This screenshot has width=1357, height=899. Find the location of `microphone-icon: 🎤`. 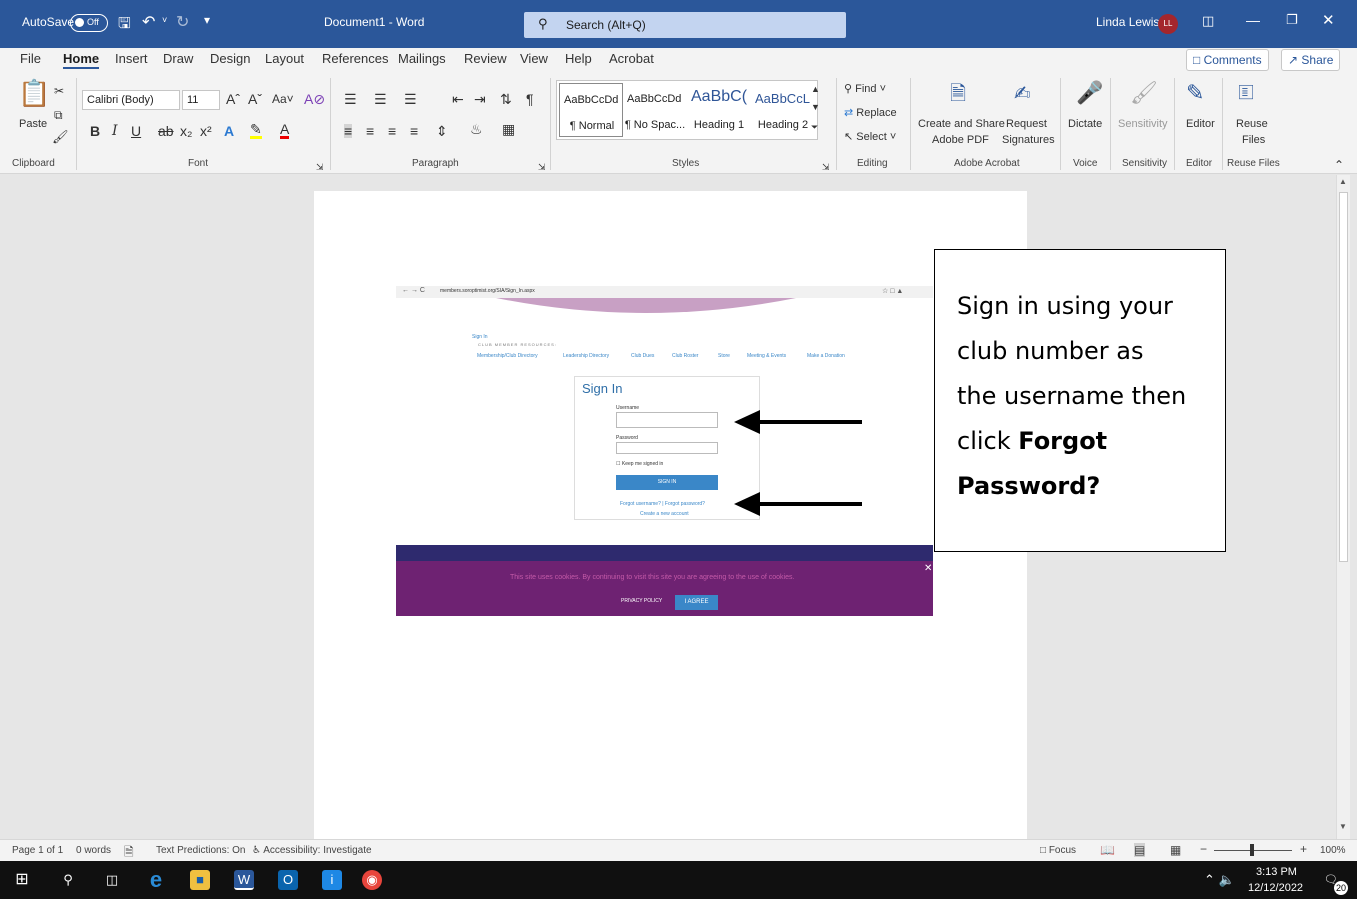

microphone-icon: 🎤 is located at coordinates (1089, 93).